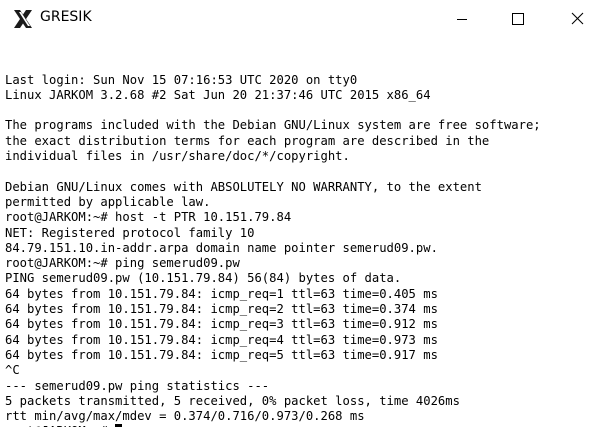  Describe the element at coordinates (122, 263) in the screenshot. I see `terminal-line: root@JARKOM:~# ping semerud09.pw` at that location.